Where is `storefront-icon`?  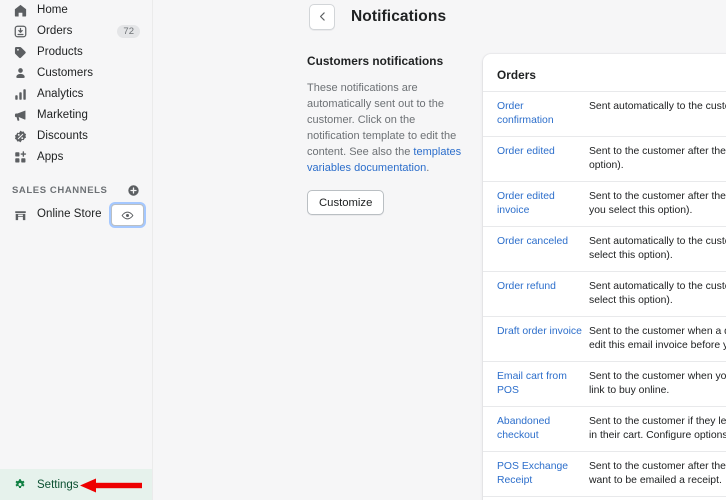
storefront-icon is located at coordinates (20, 215).